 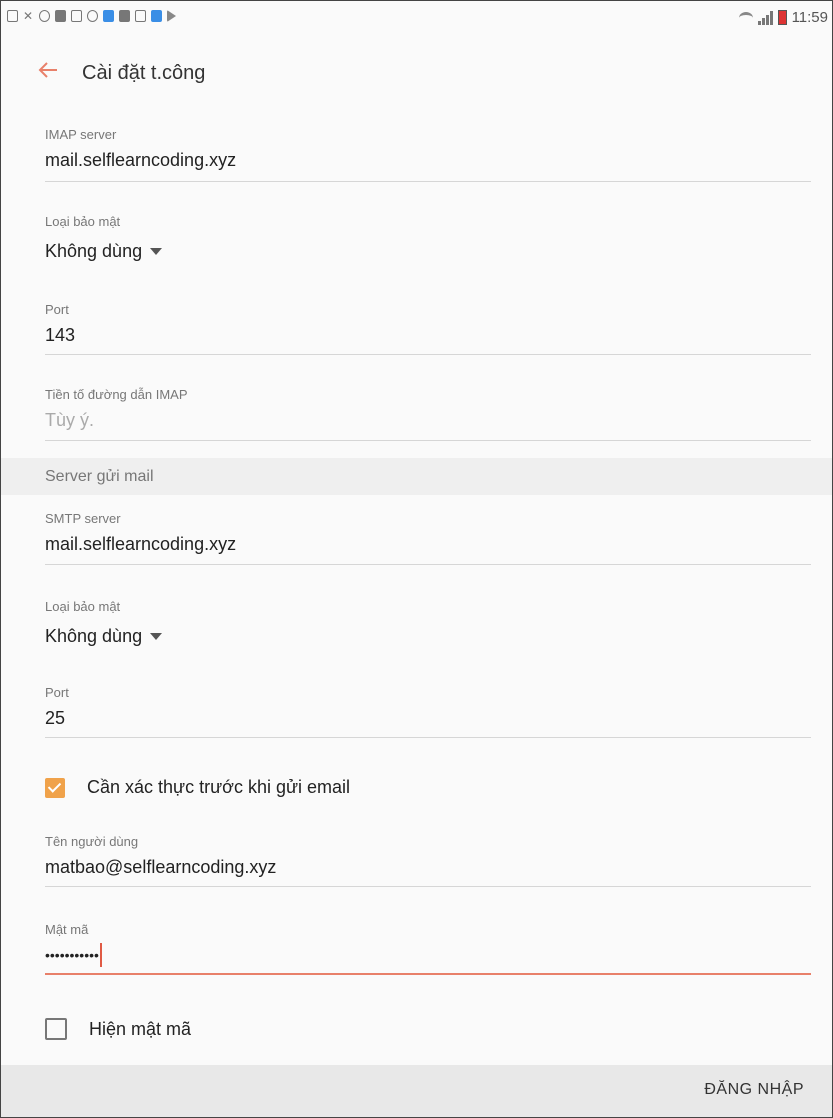 I want to click on outgoing-security-dropdown: Không dùng, so click(x=104, y=636).